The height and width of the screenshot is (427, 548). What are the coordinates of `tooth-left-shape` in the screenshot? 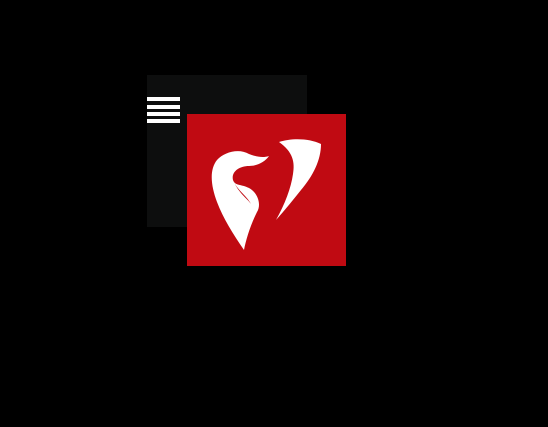 It's located at (240, 200).